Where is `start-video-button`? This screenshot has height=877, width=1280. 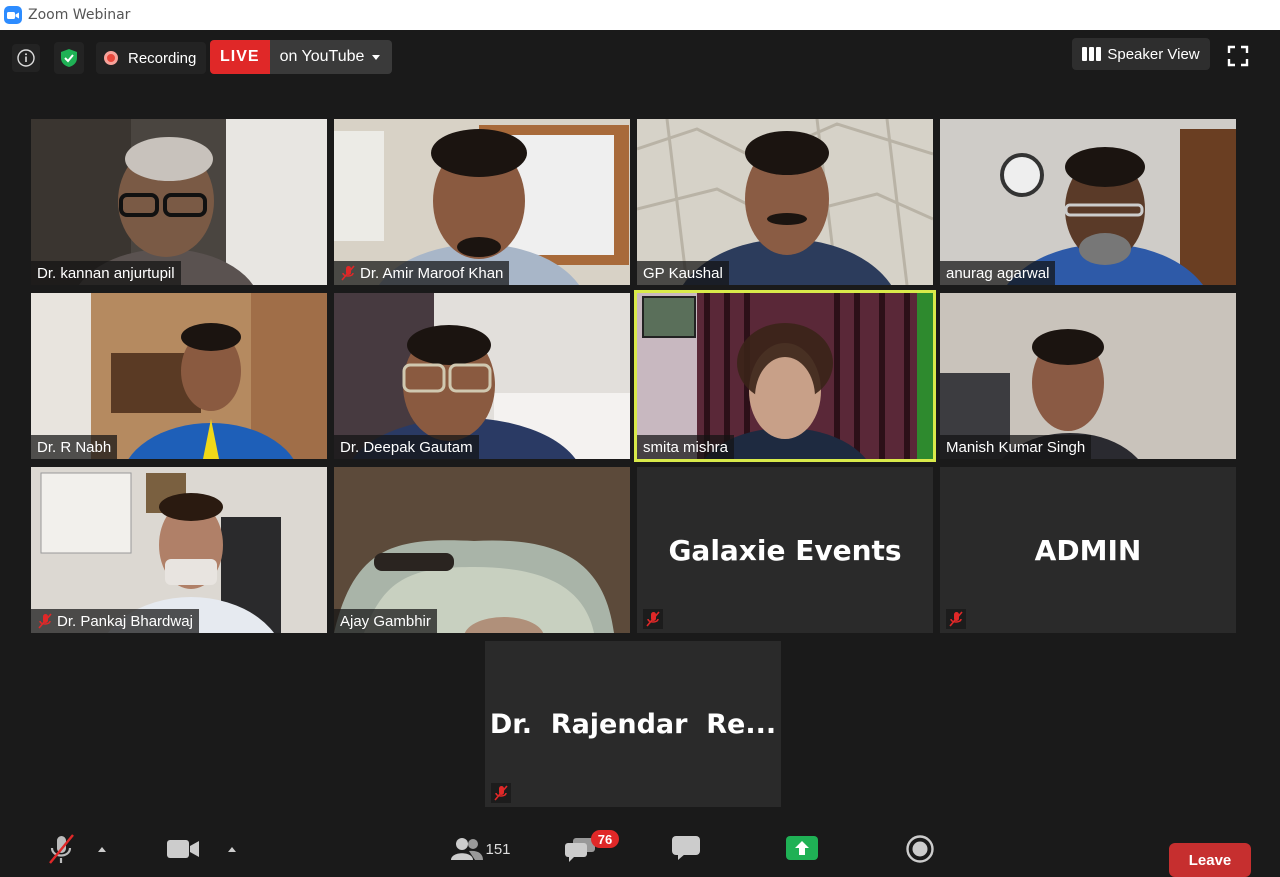 start-video-button is located at coordinates (183, 849).